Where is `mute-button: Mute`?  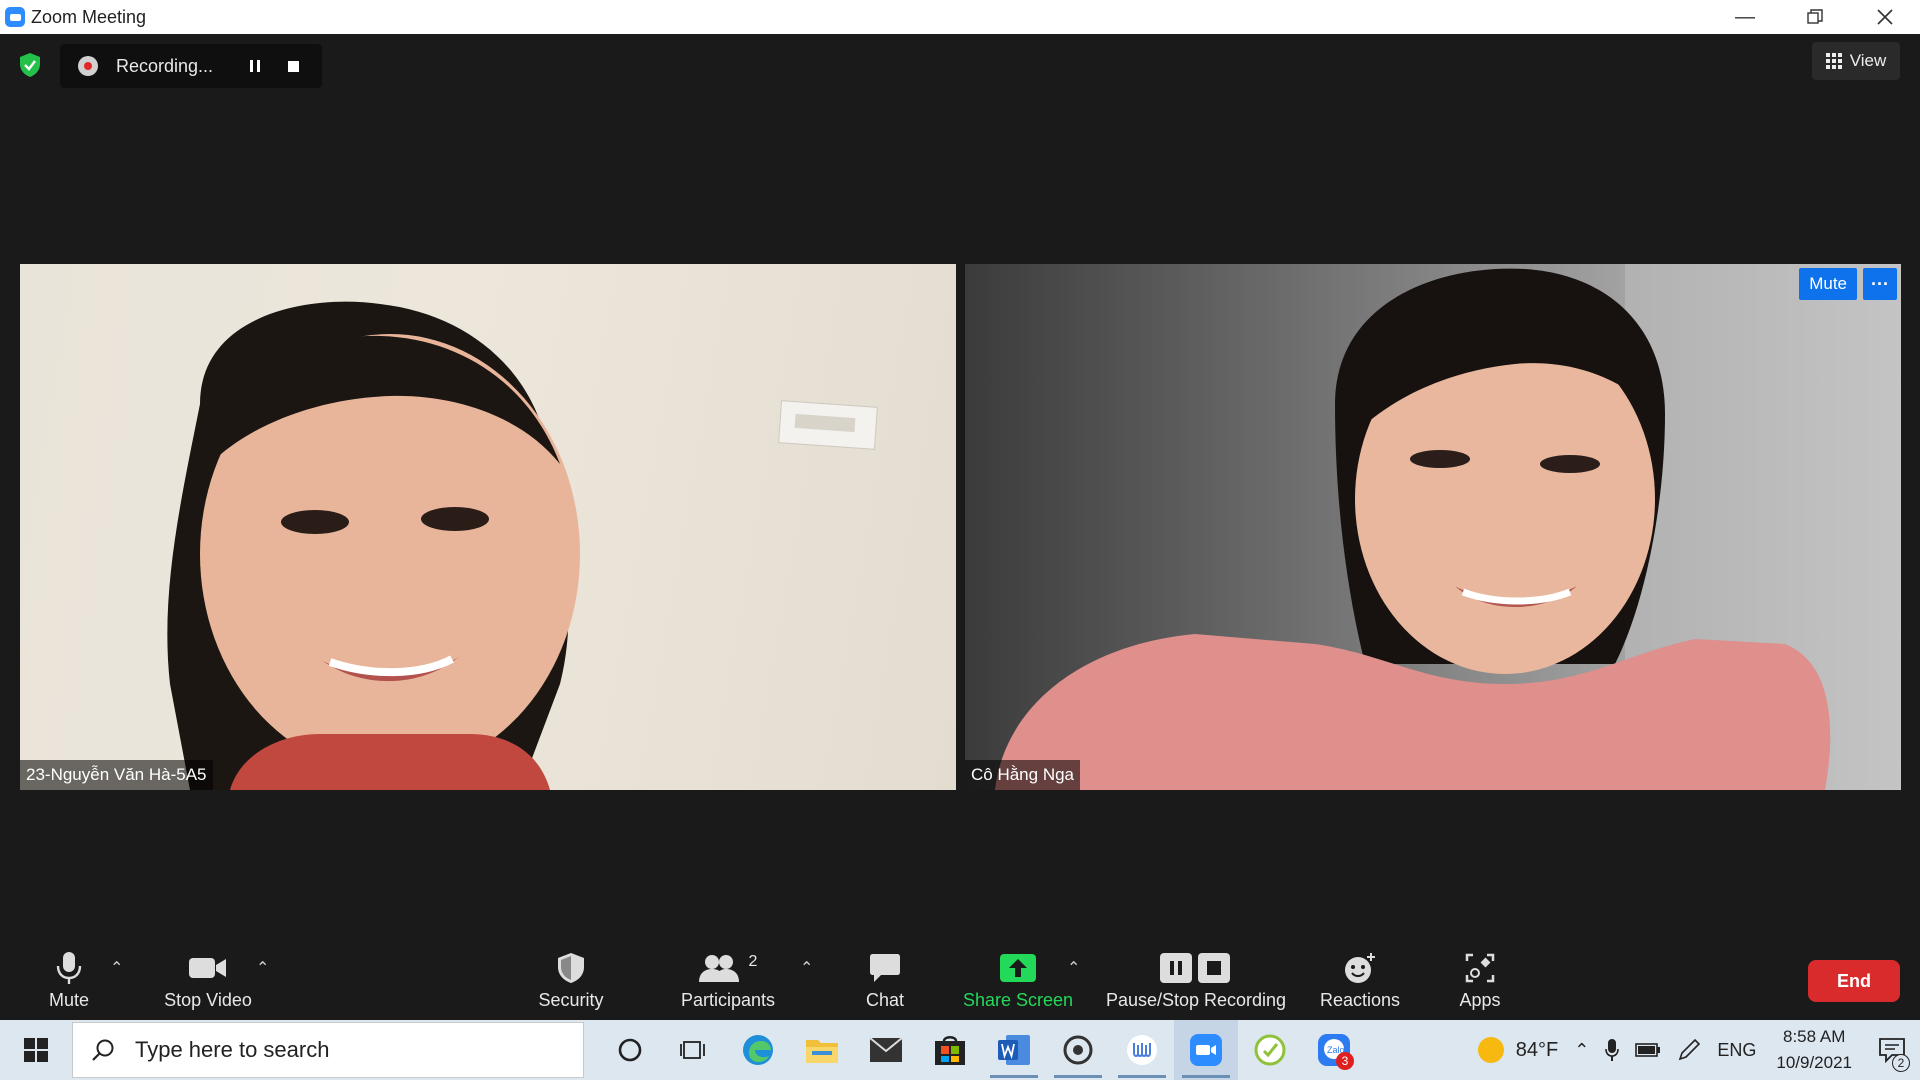
mute-button: Mute is located at coordinates (69, 983).